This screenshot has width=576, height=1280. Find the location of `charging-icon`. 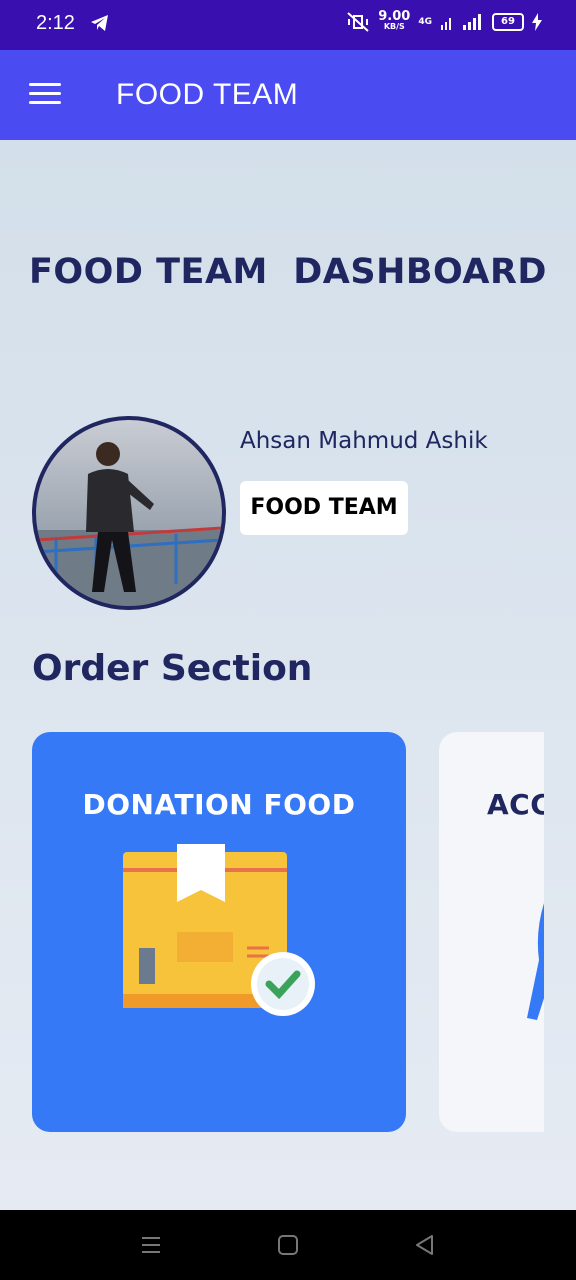

charging-icon is located at coordinates (537, 22).